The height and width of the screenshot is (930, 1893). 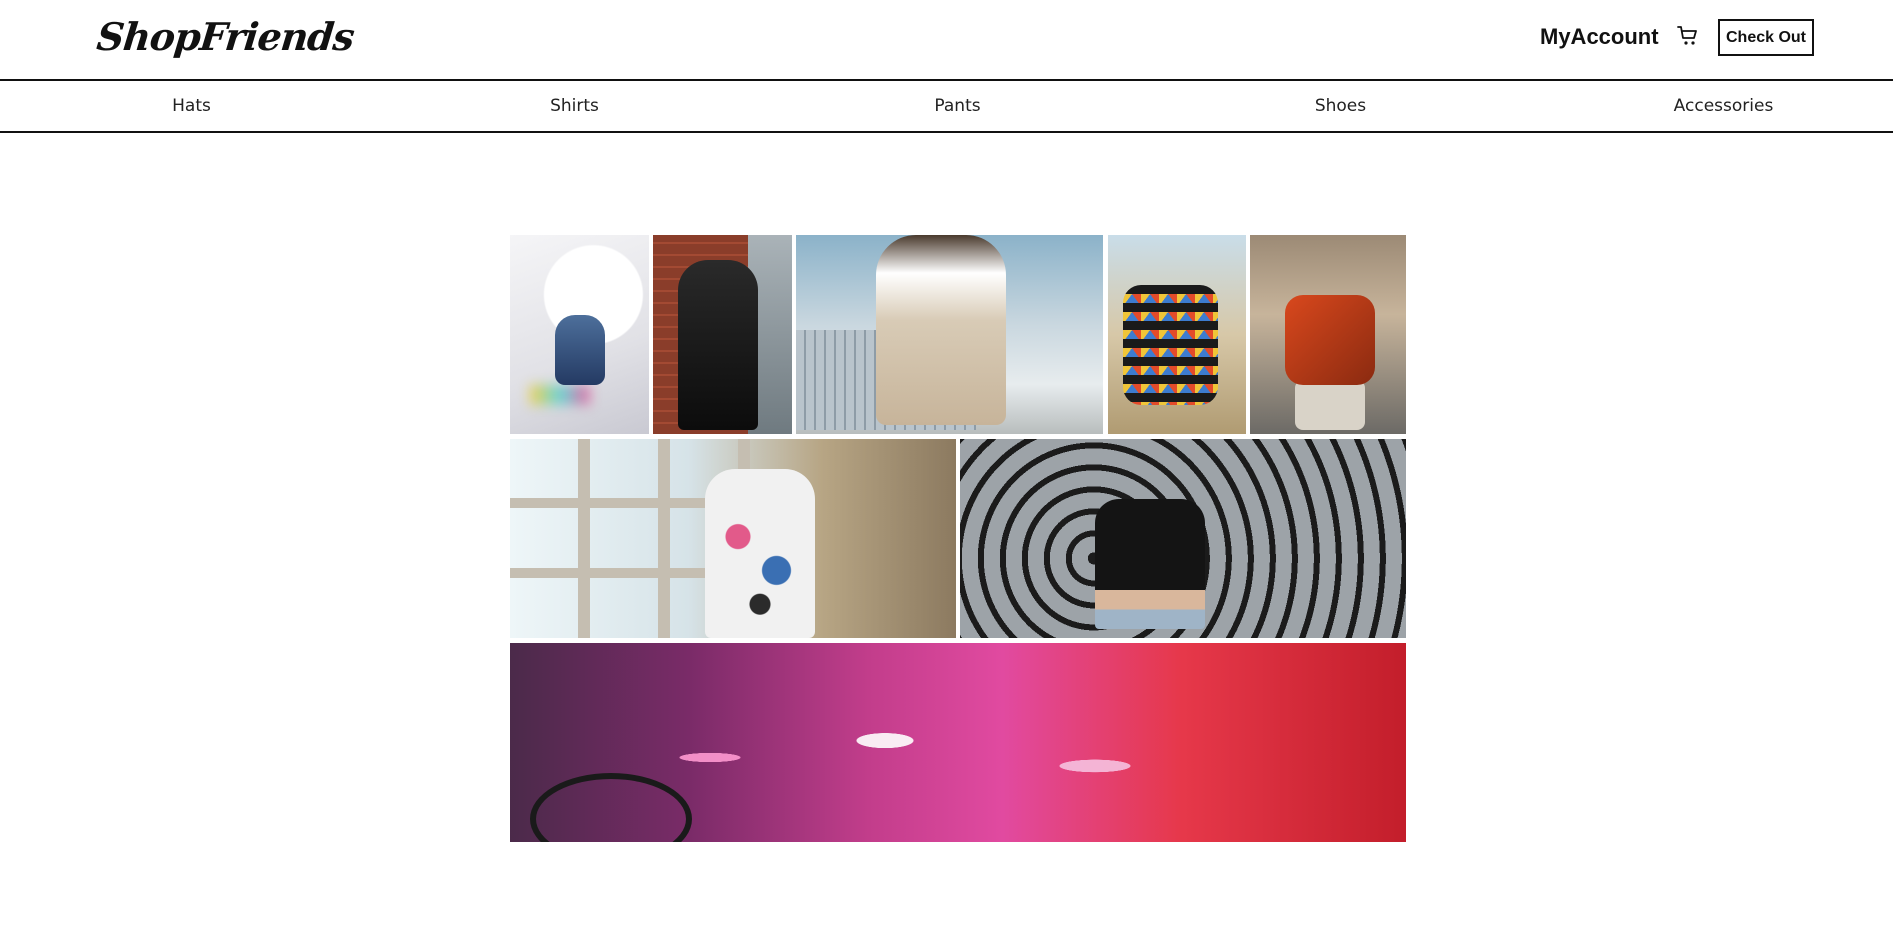 What do you see at coordinates (1766, 37) in the screenshot?
I see `check-out-button: Check Out` at bounding box center [1766, 37].